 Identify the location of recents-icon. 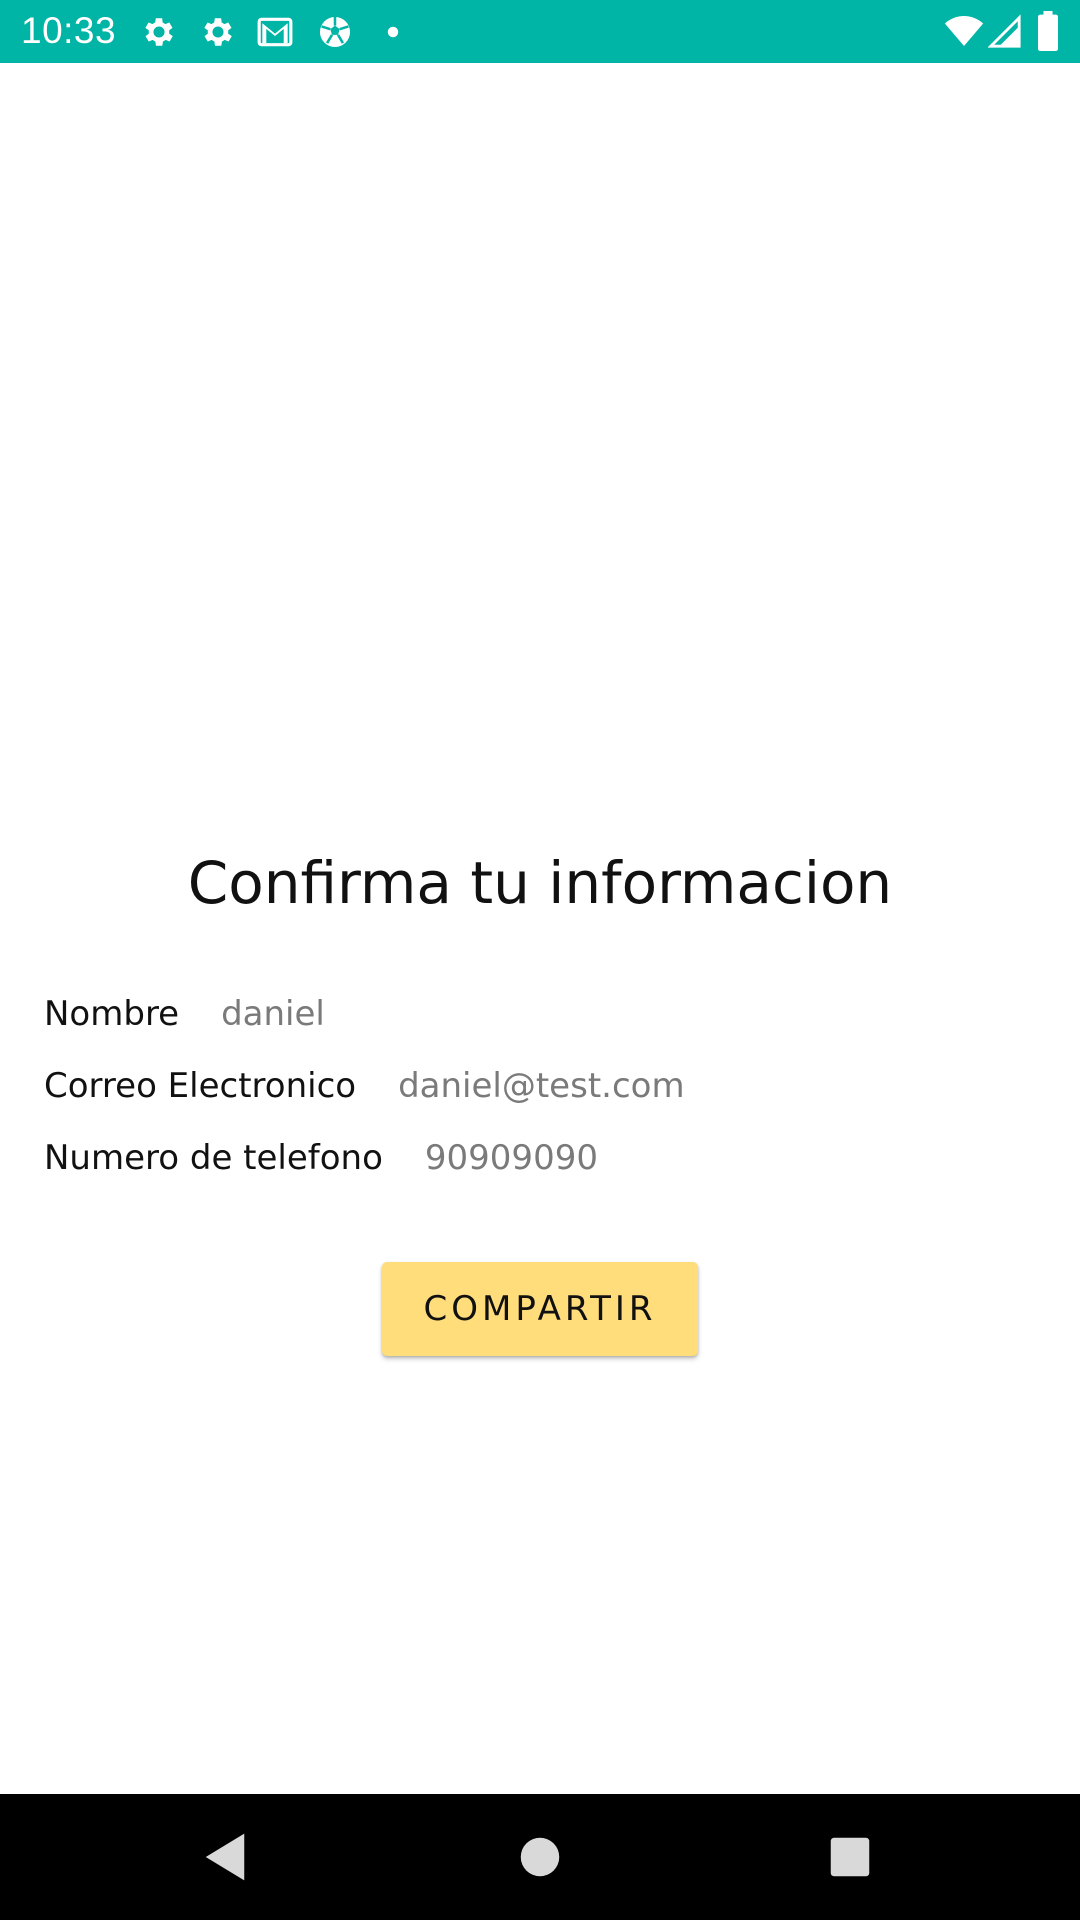
(850, 1857).